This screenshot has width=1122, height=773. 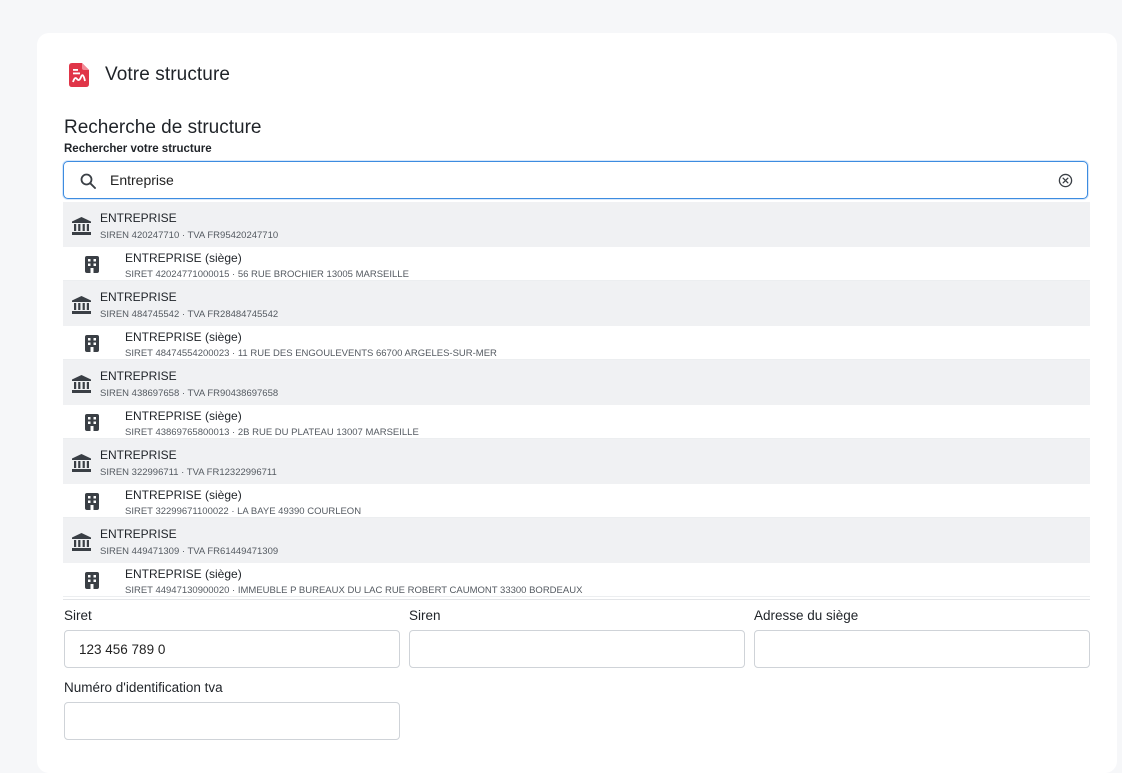 I want to click on tva-input, so click(x=232, y=721).